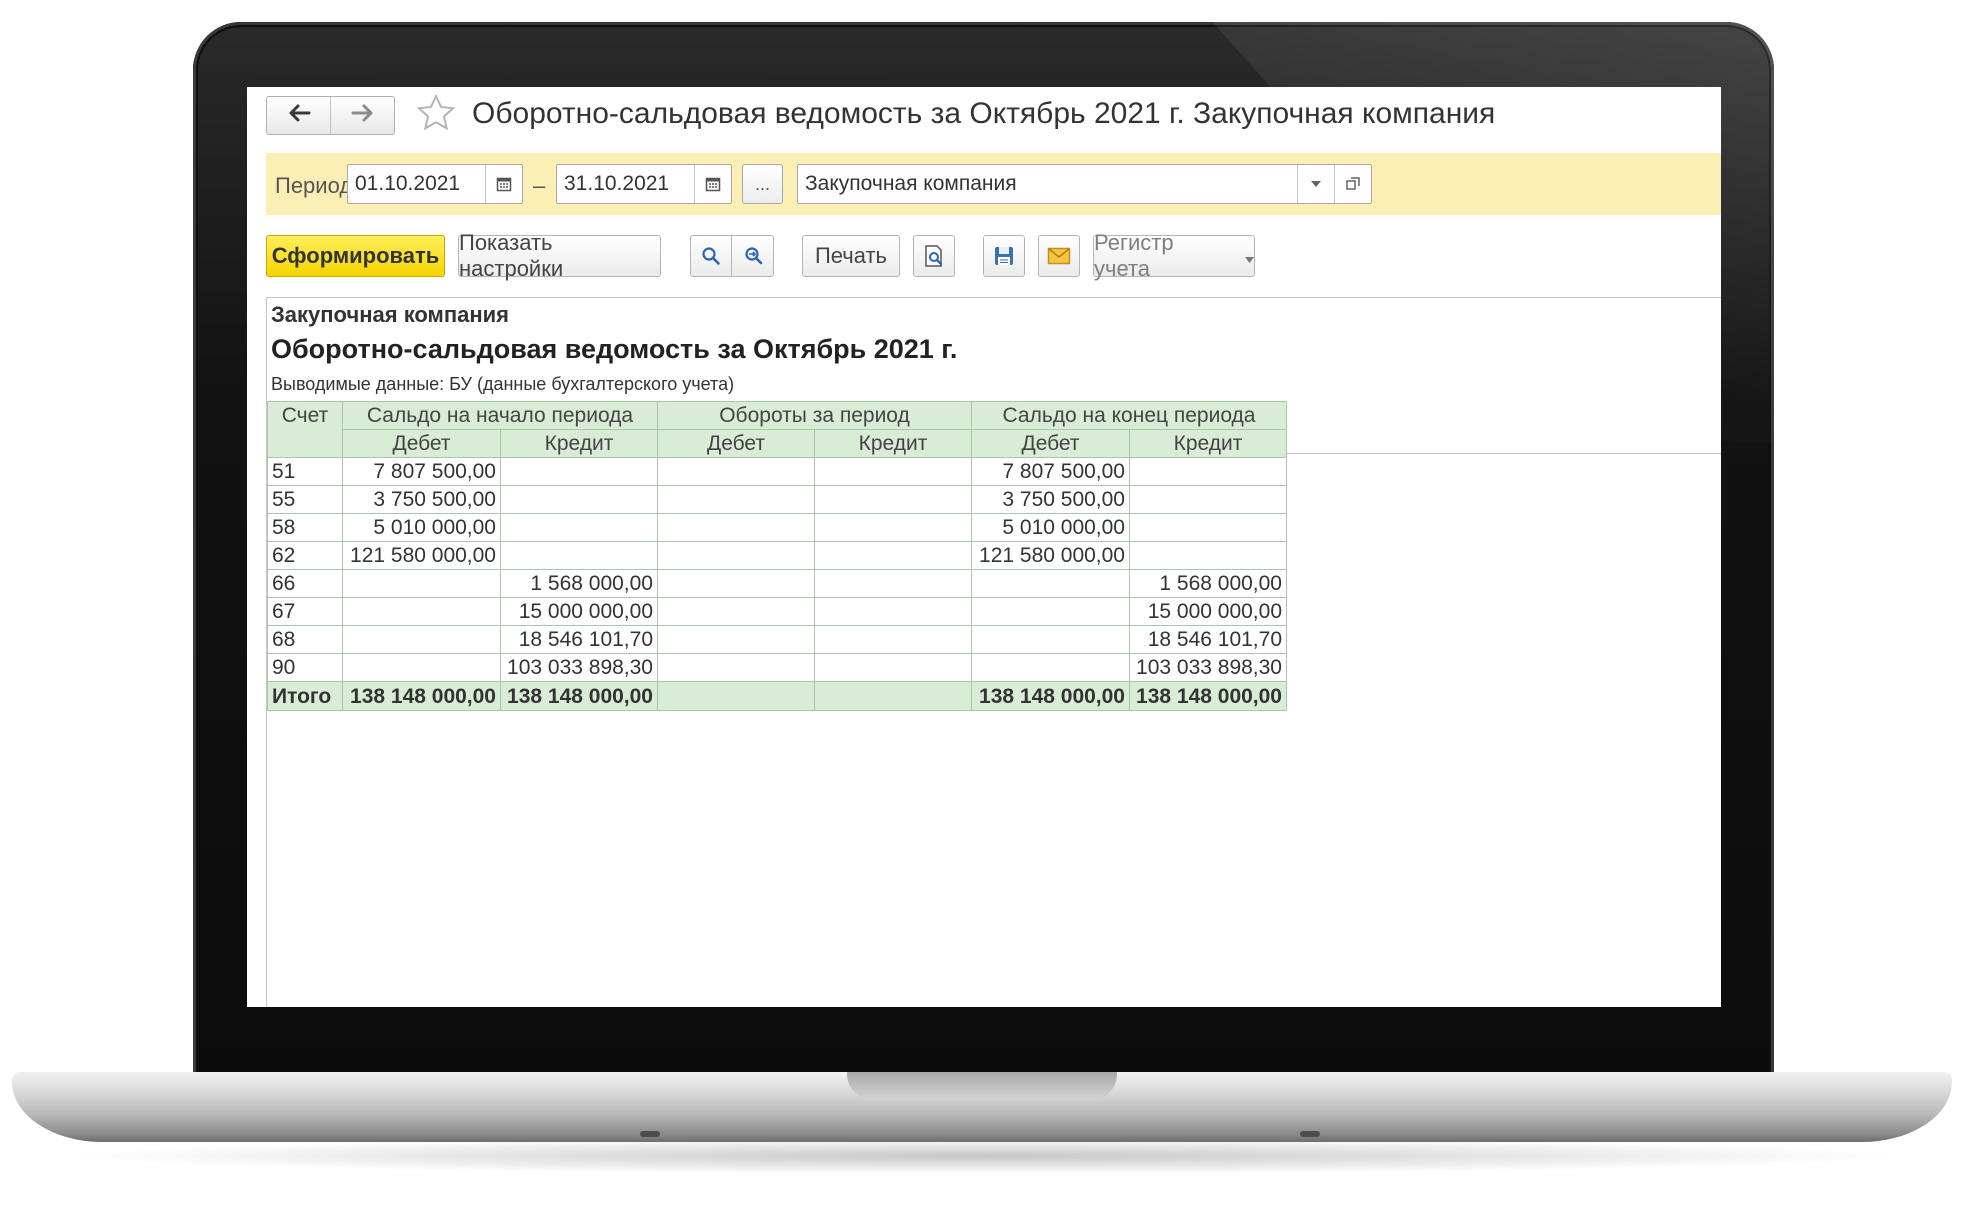 The height and width of the screenshot is (1210, 1962). What do you see at coordinates (305, 499) in the screenshot?
I see `cell-account: 55` at bounding box center [305, 499].